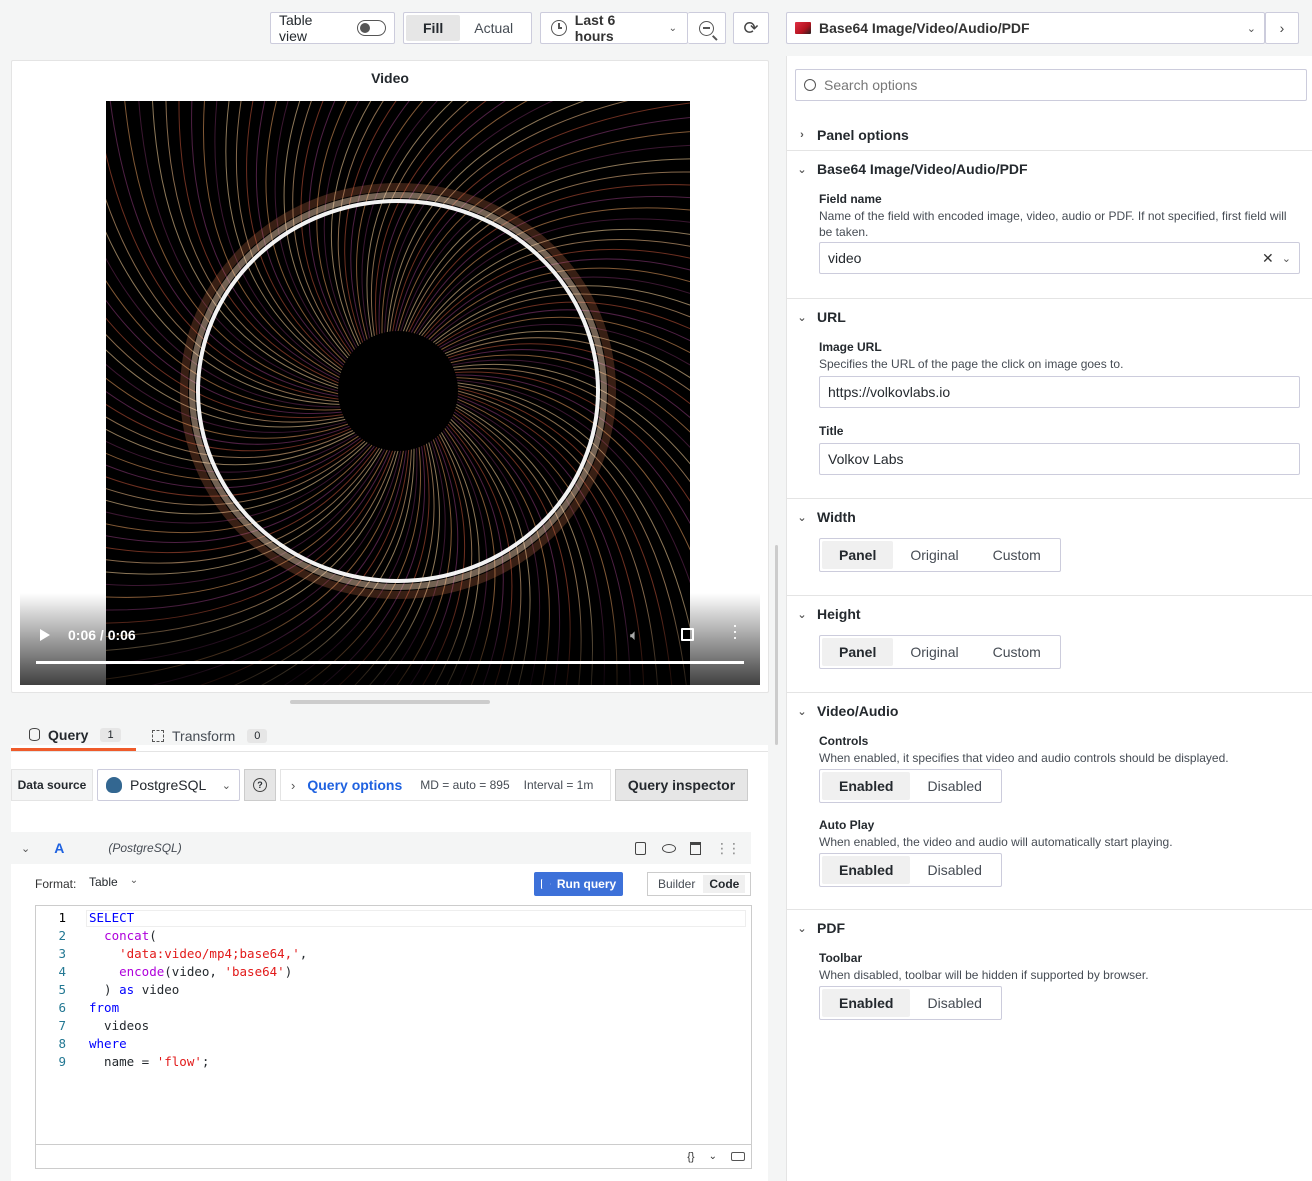 The height and width of the screenshot is (1181, 1312). I want to click on section-title: Width, so click(836, 517).